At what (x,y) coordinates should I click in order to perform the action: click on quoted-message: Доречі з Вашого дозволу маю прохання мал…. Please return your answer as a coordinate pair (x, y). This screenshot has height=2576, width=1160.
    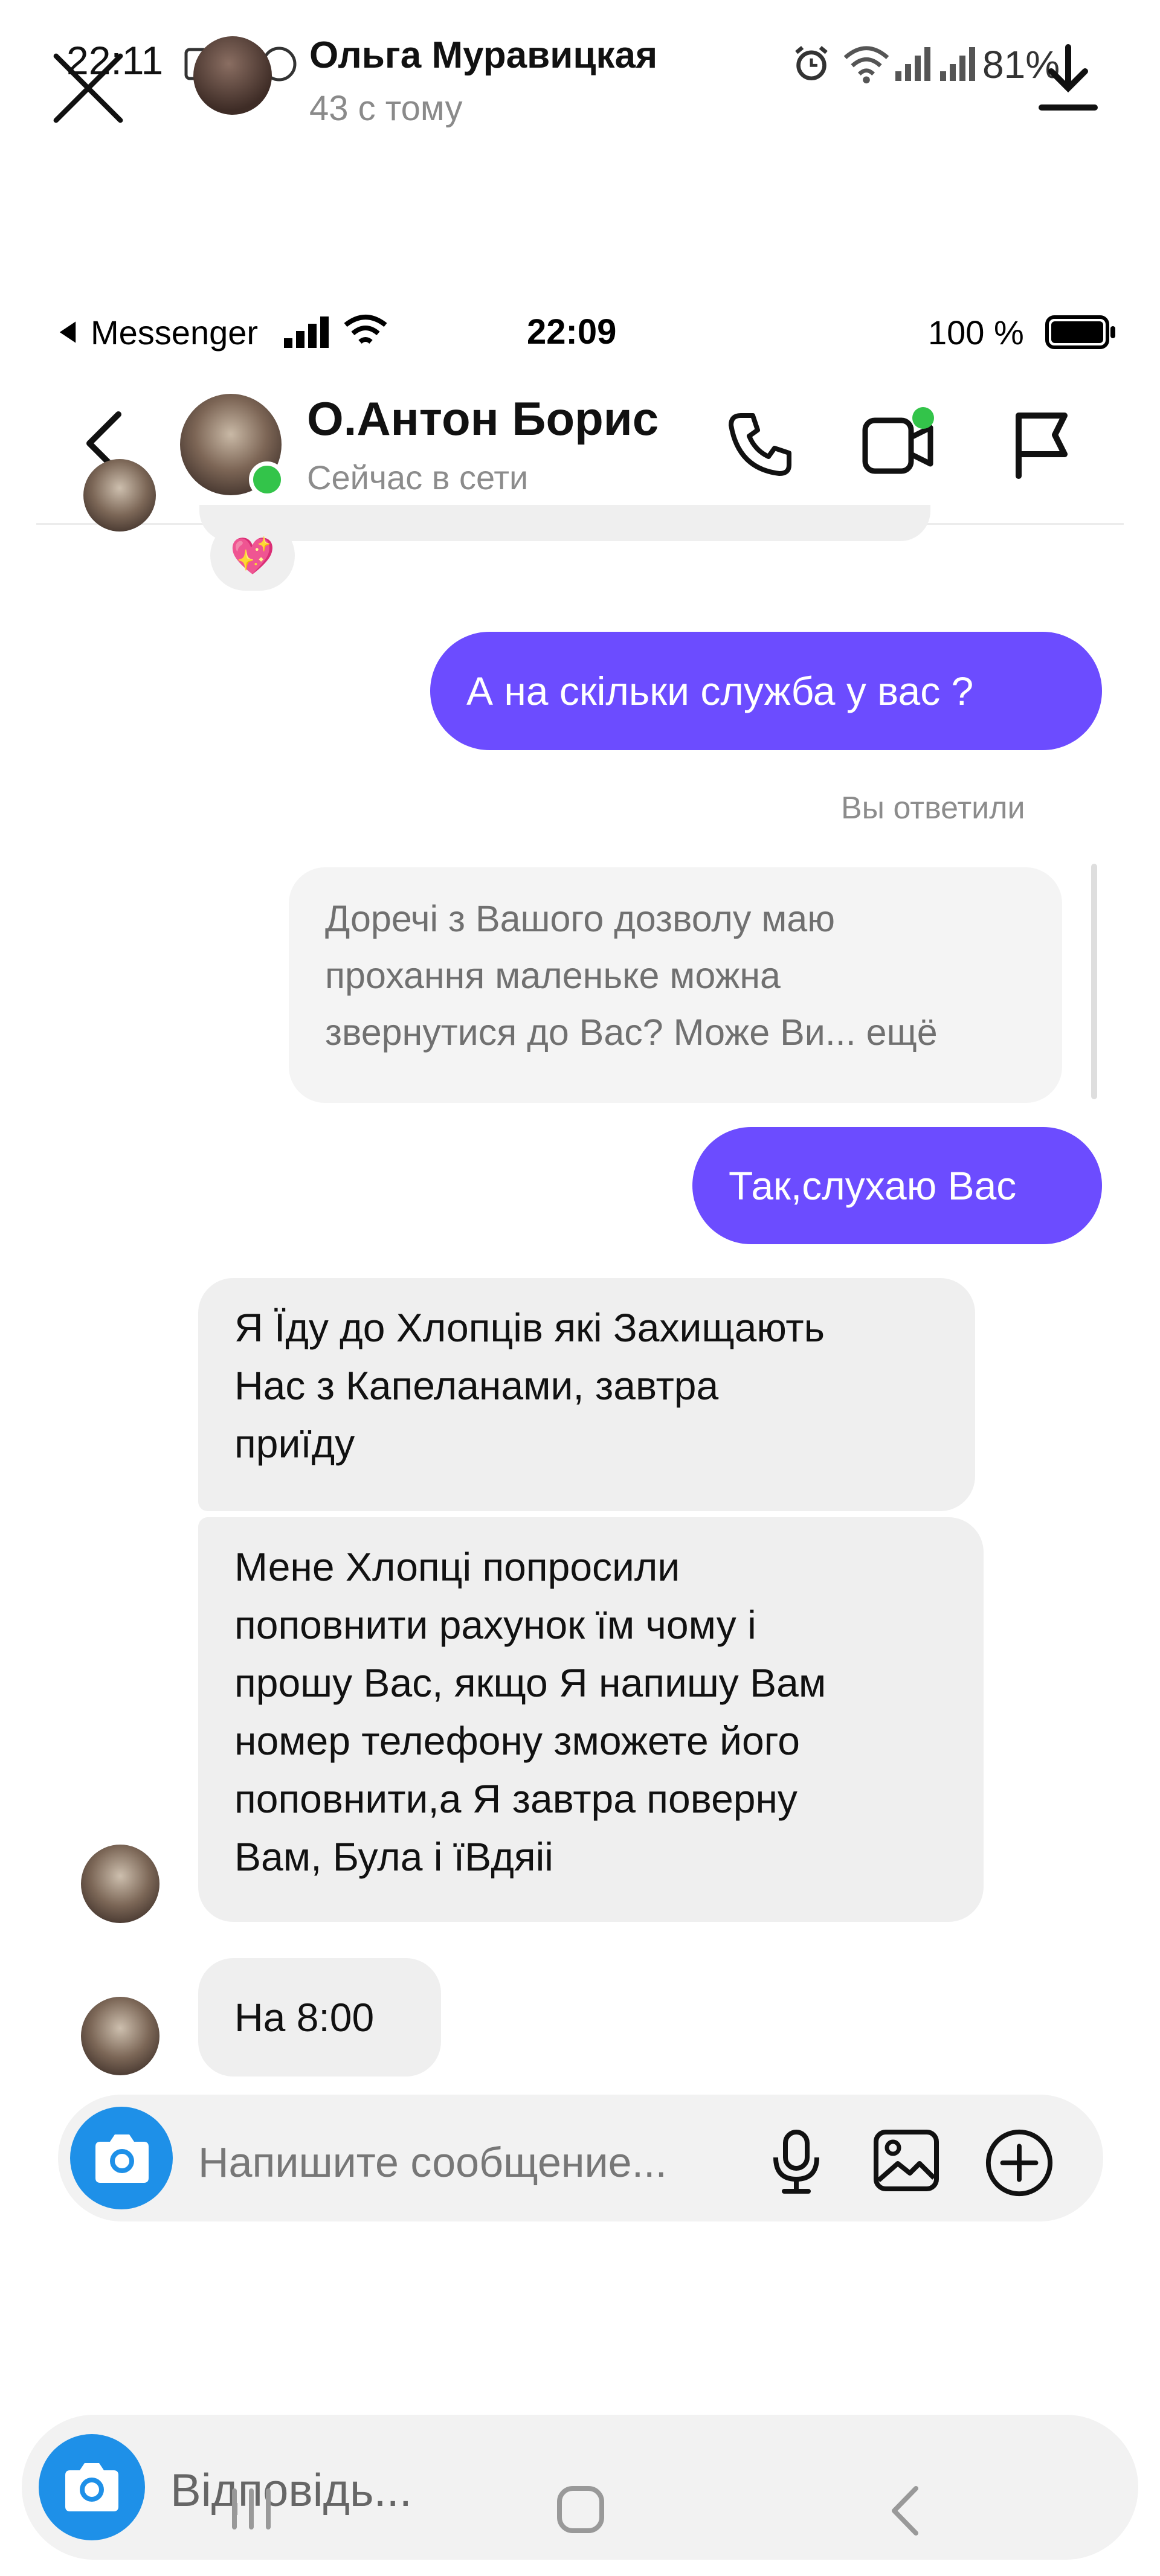
    Looking at the image, I should click on (675, 985).